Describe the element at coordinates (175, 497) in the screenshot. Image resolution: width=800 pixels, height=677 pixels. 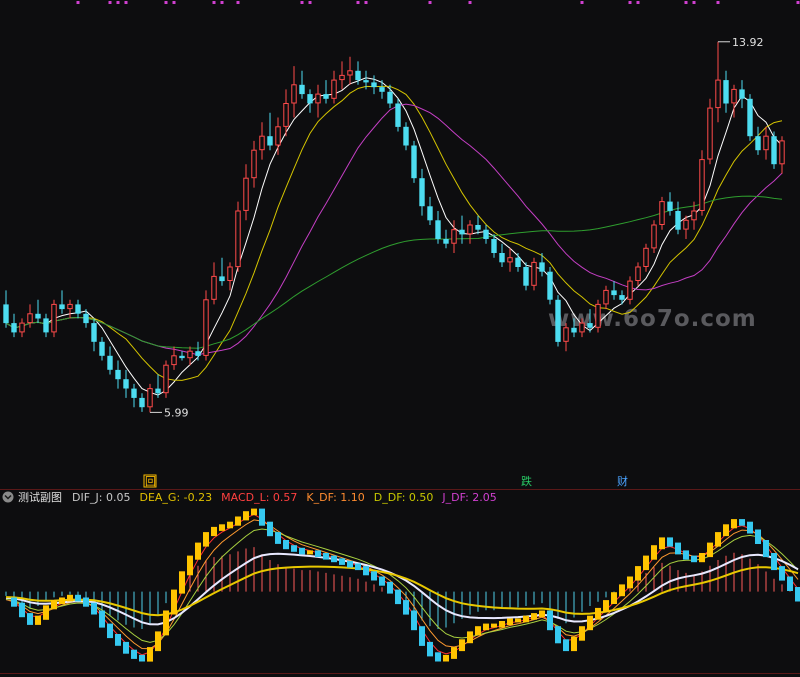
I see `indicator-readout: DEA_G: -0.23` at that location.